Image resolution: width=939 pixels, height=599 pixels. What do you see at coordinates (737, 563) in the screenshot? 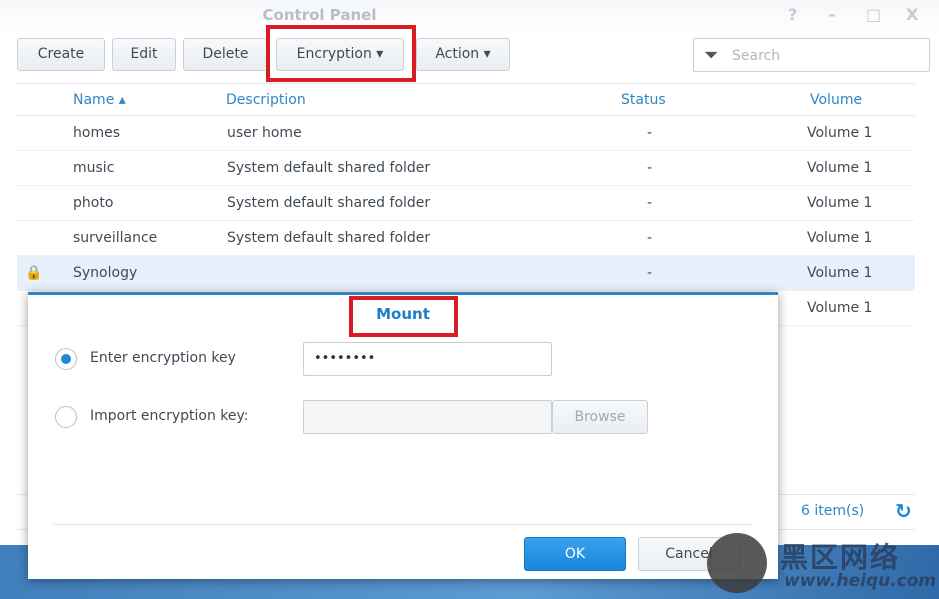
I see `watermark-logo` at bounding box center [737, 563].